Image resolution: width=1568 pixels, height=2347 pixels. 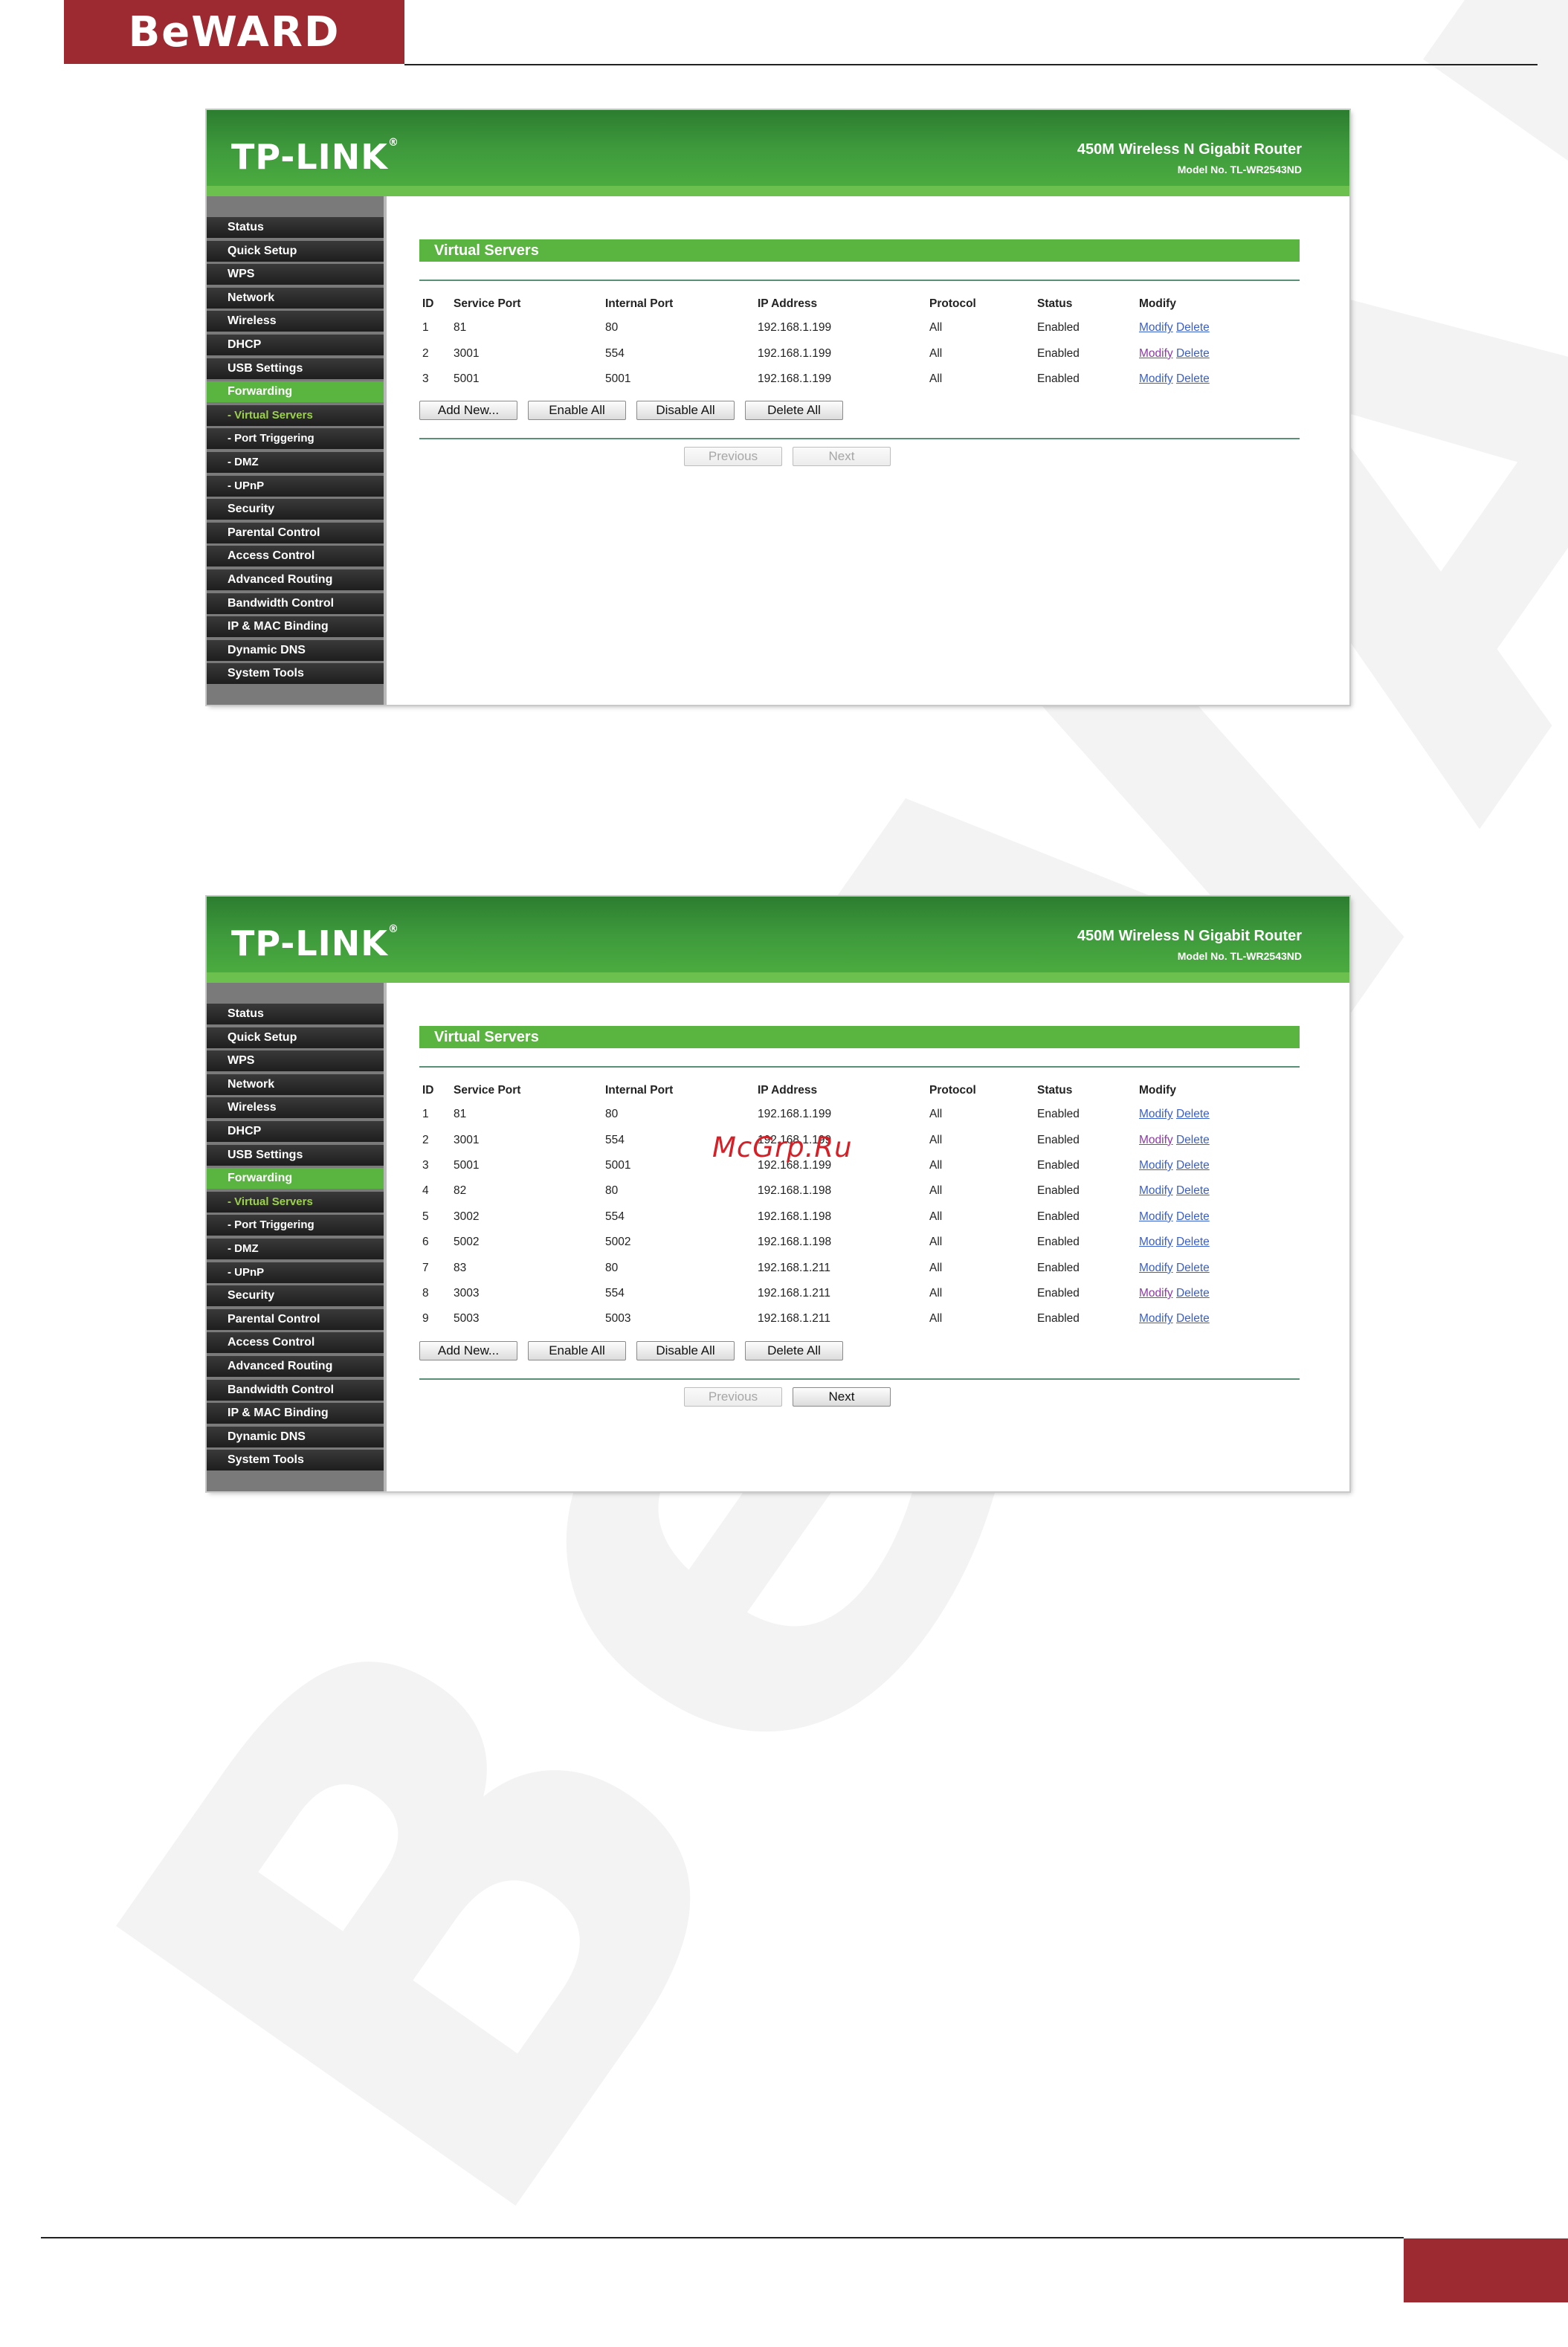 I want to click on cell-status: Enabled, so click(x=1058, y=1114).